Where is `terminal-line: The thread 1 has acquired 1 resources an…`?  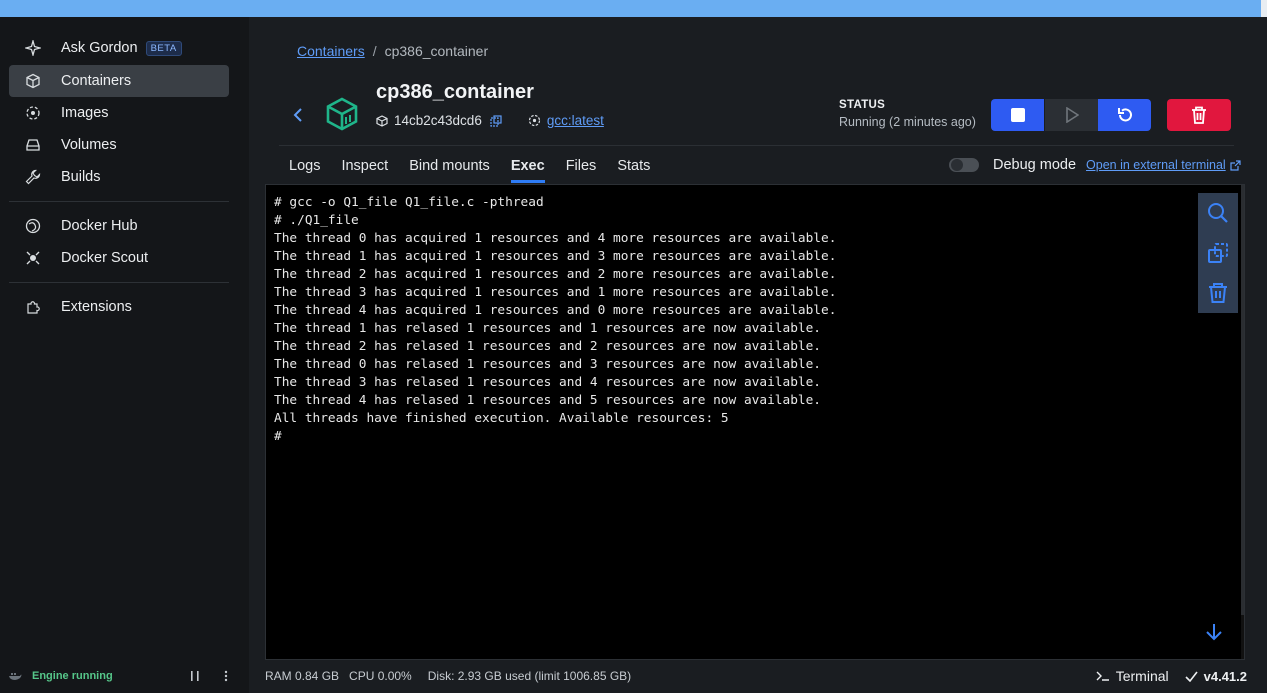 terminal-line: The thread 1 has acquired 1 resources an… is located at coordinates (555, 256).